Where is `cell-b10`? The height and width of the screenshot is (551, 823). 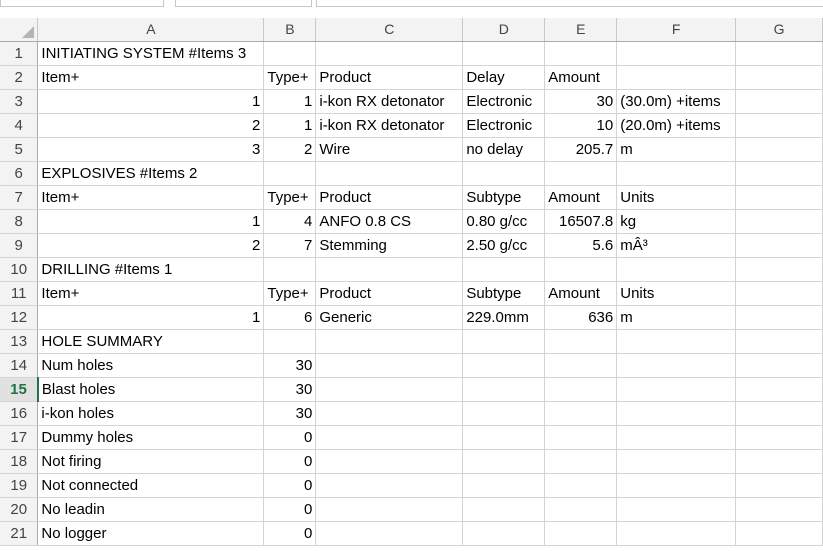
cell-b10 is located at coordinates (290, 269).